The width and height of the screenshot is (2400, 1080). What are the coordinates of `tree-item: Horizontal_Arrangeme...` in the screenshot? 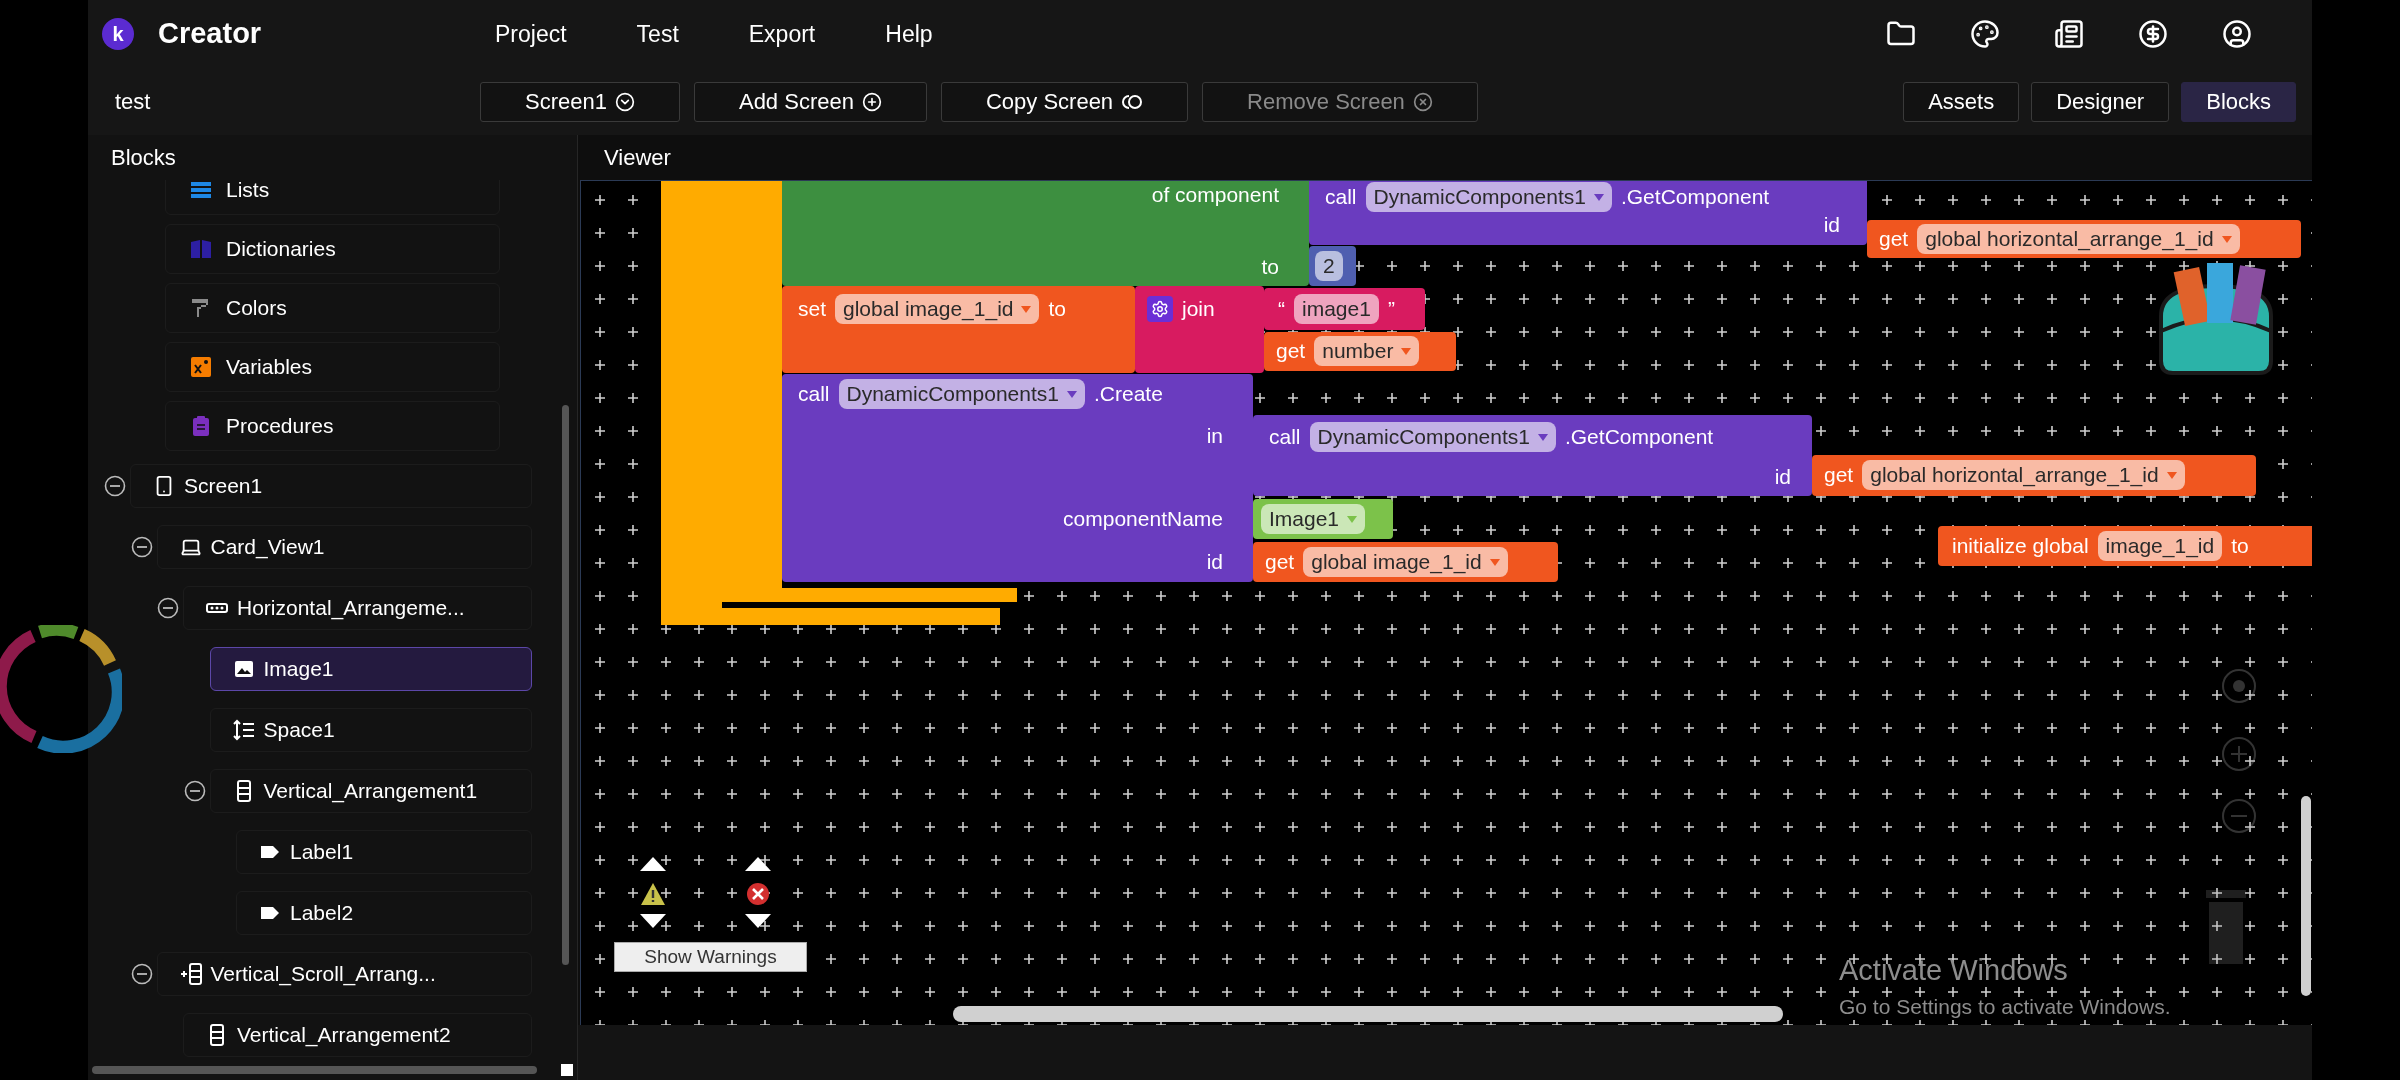 It's located at (357, 607).